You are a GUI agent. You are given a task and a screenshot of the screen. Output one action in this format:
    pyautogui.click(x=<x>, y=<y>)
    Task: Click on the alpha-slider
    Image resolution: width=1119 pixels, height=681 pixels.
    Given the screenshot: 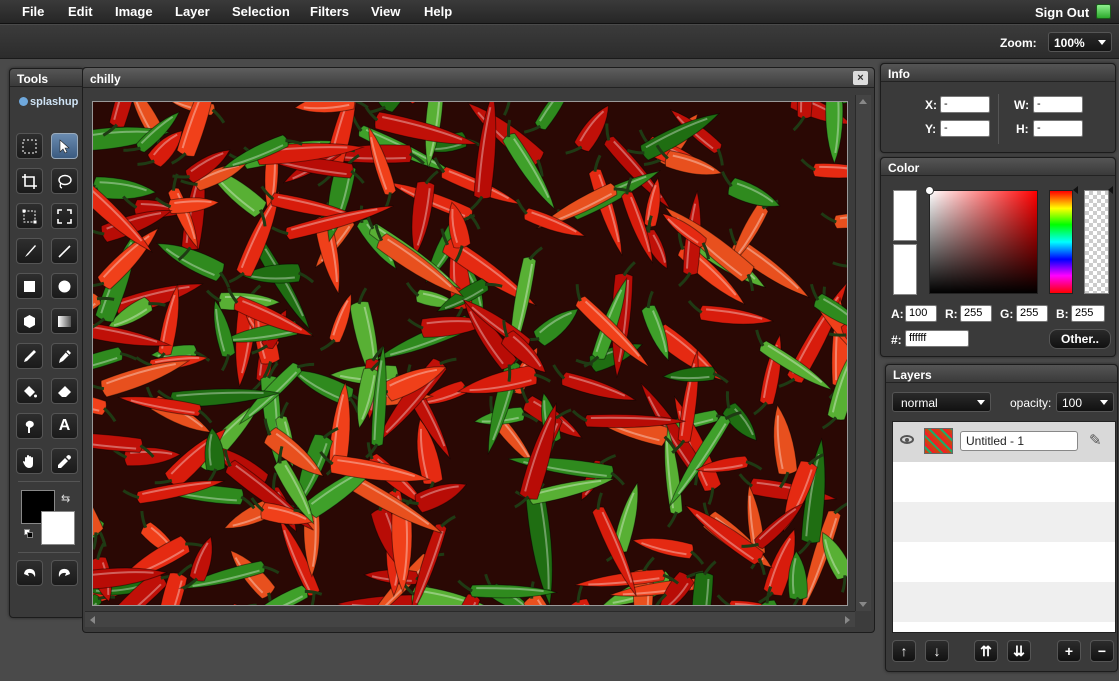 What is the action you would take?
    pyautogui.click(x=1096, y=242)
    